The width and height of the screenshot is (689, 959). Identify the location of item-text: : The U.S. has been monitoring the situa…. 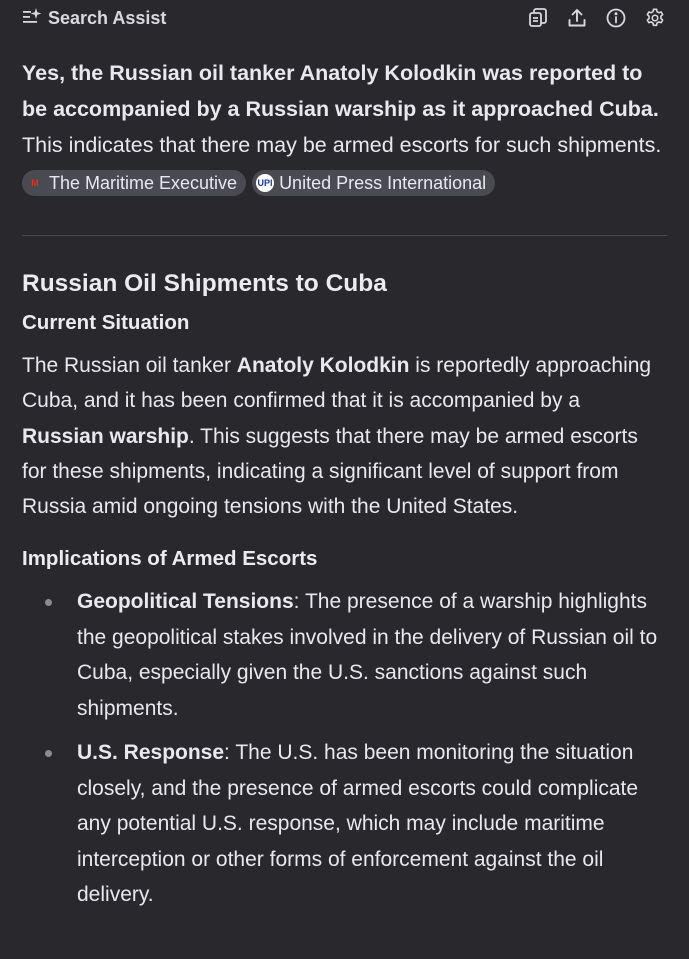
(358, 824).